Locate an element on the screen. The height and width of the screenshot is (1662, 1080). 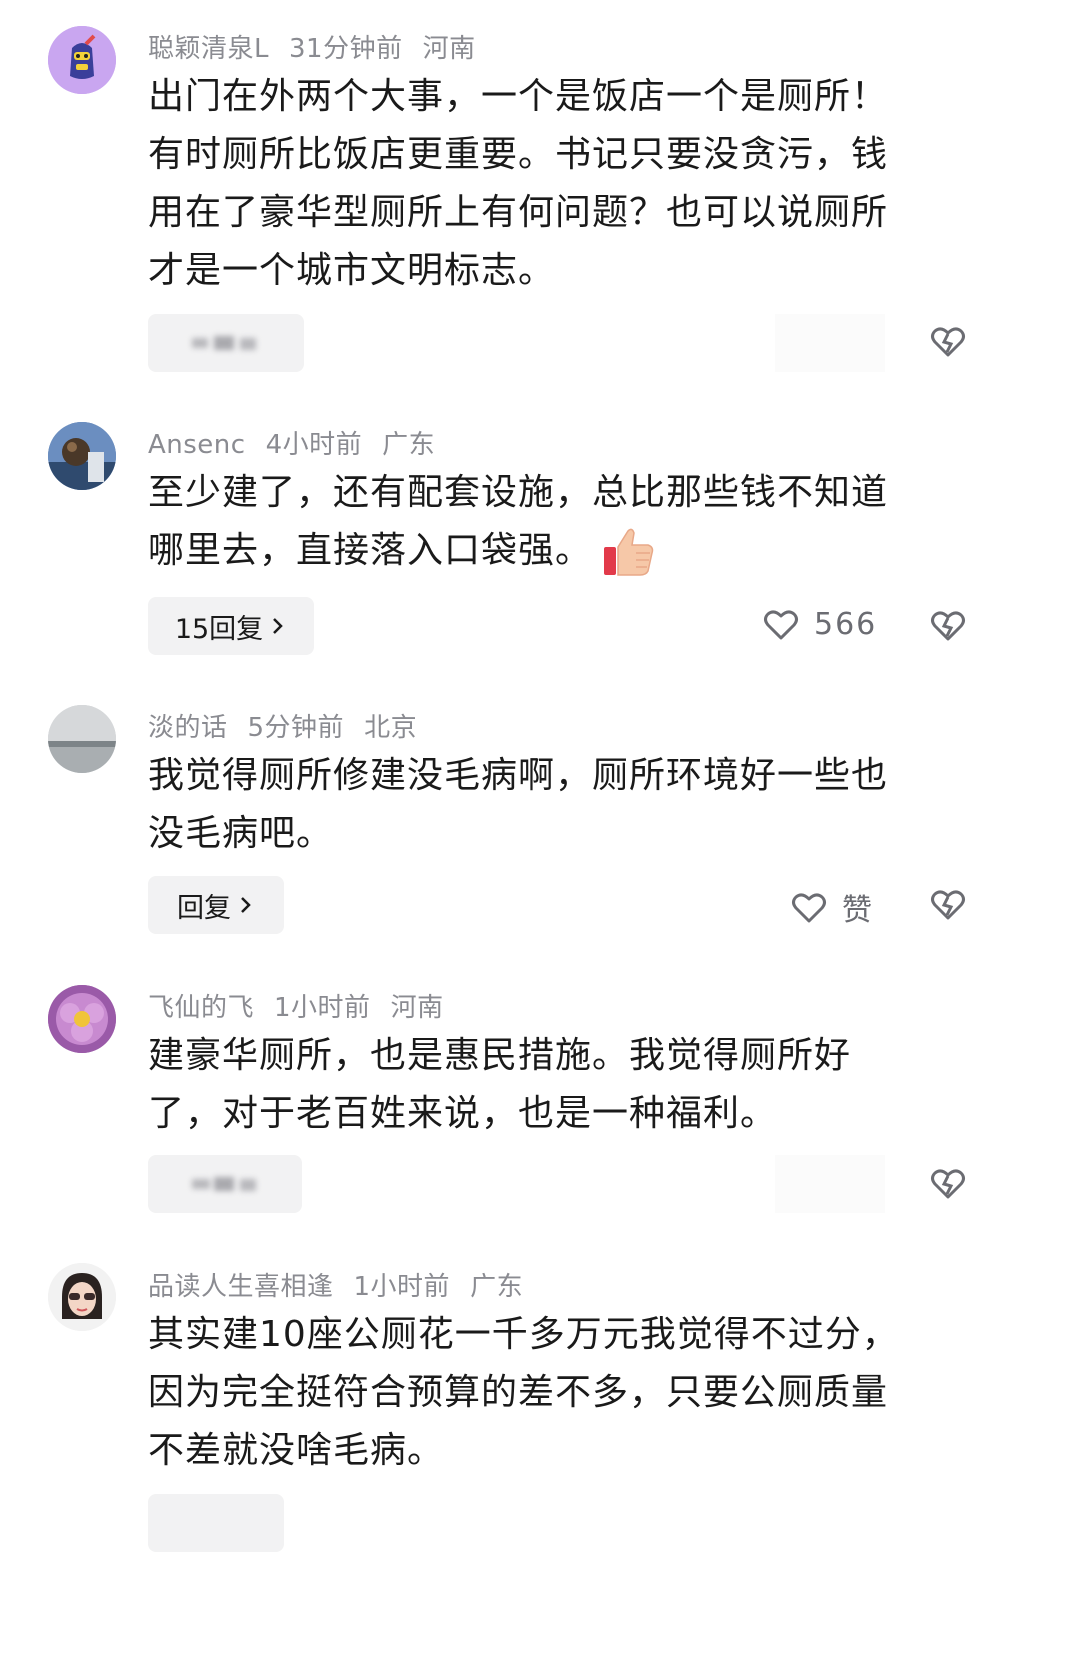
username: Ansenc is located at coordinates (197, 445).